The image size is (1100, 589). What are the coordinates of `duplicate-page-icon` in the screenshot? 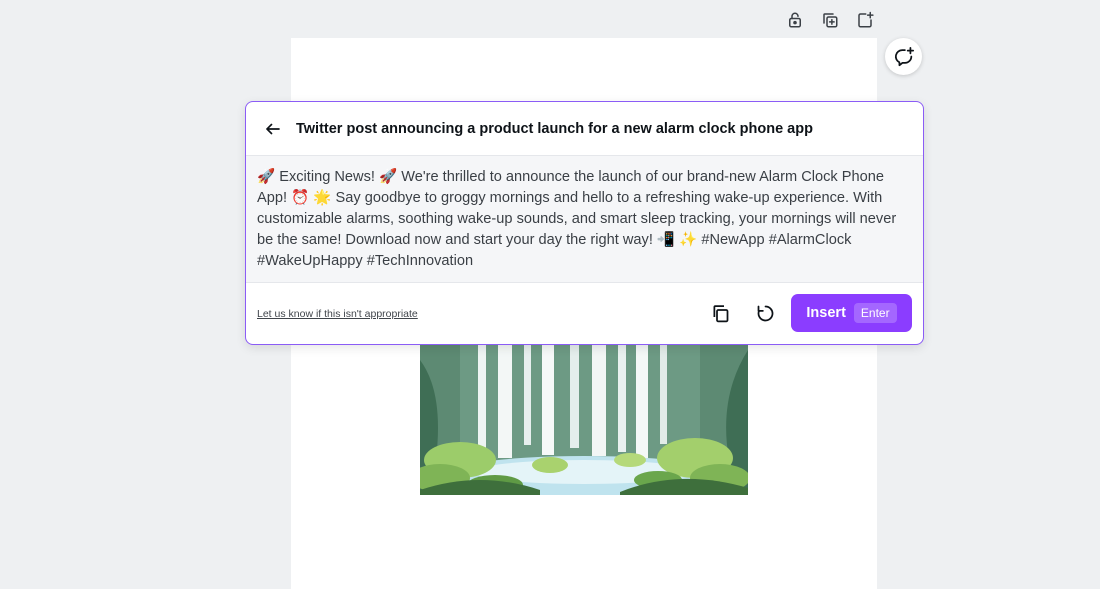 It's located at (830, 20).